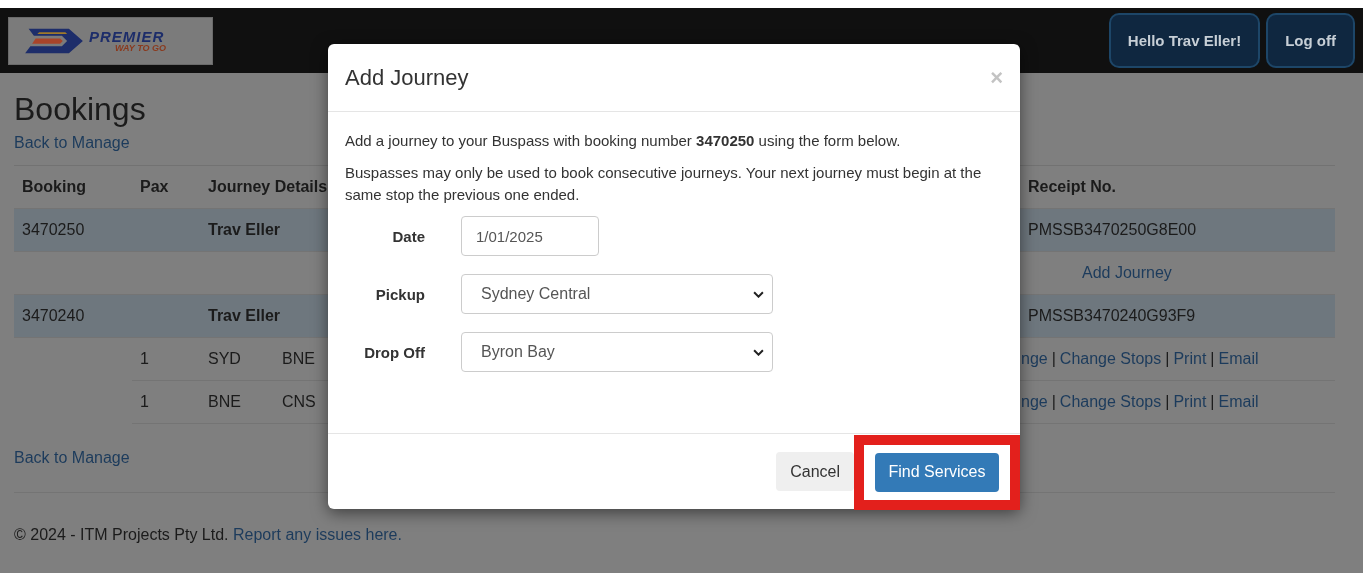 Image resolution: width=1363 pixels, height=573 pixels. What do you see at coordinates (154, 187) in the screenshot?
I see `column-header: Pax` at bounding box center [154, 187].